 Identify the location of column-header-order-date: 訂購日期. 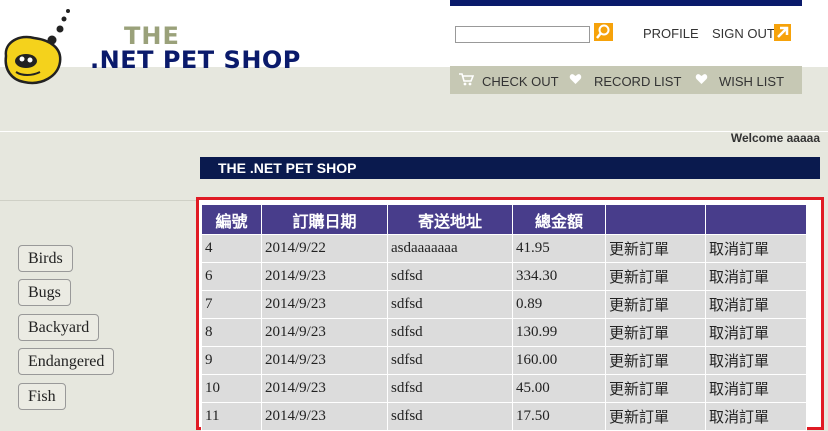
(324, 219).